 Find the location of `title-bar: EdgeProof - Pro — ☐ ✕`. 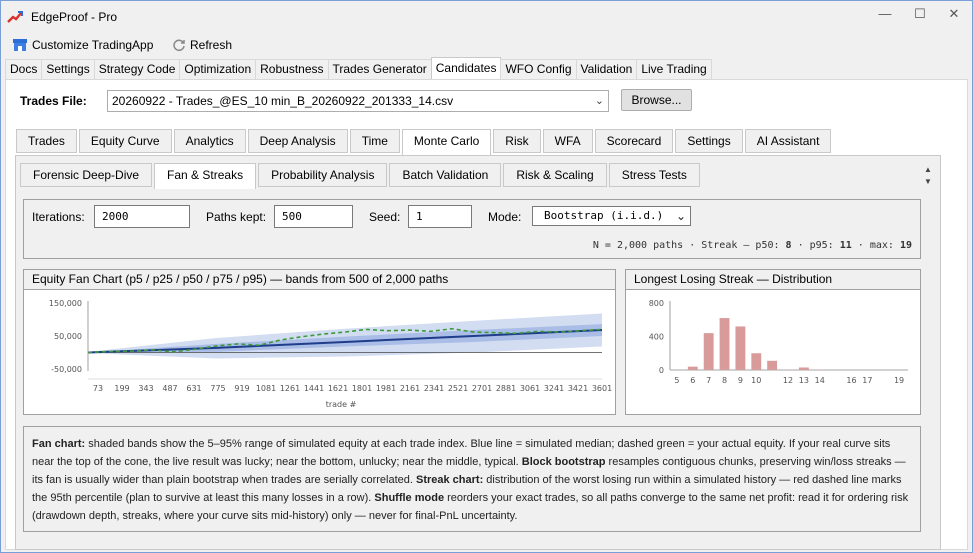

title-bar: EdgeProof - Pro — ☐ ✕ is located at coordinates (486, 16).